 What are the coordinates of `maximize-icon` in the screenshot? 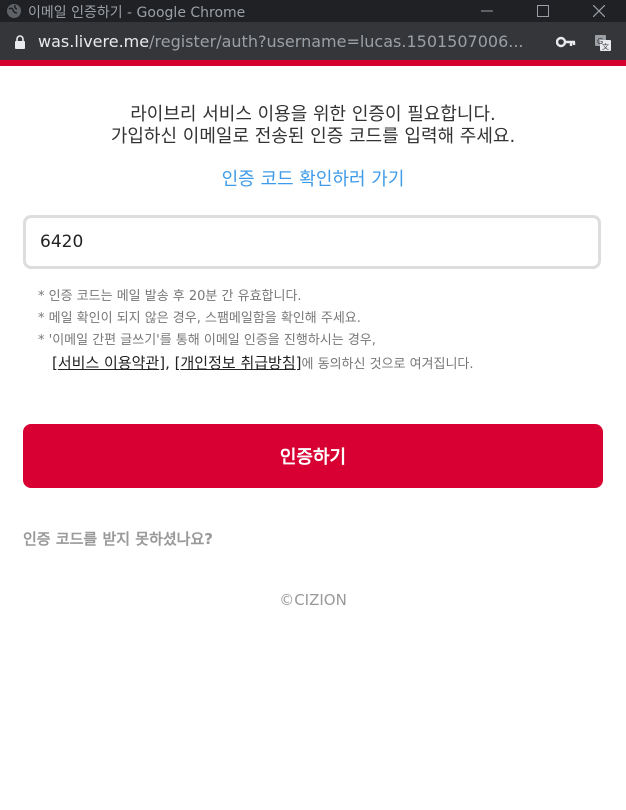 It's located at (543, 11).